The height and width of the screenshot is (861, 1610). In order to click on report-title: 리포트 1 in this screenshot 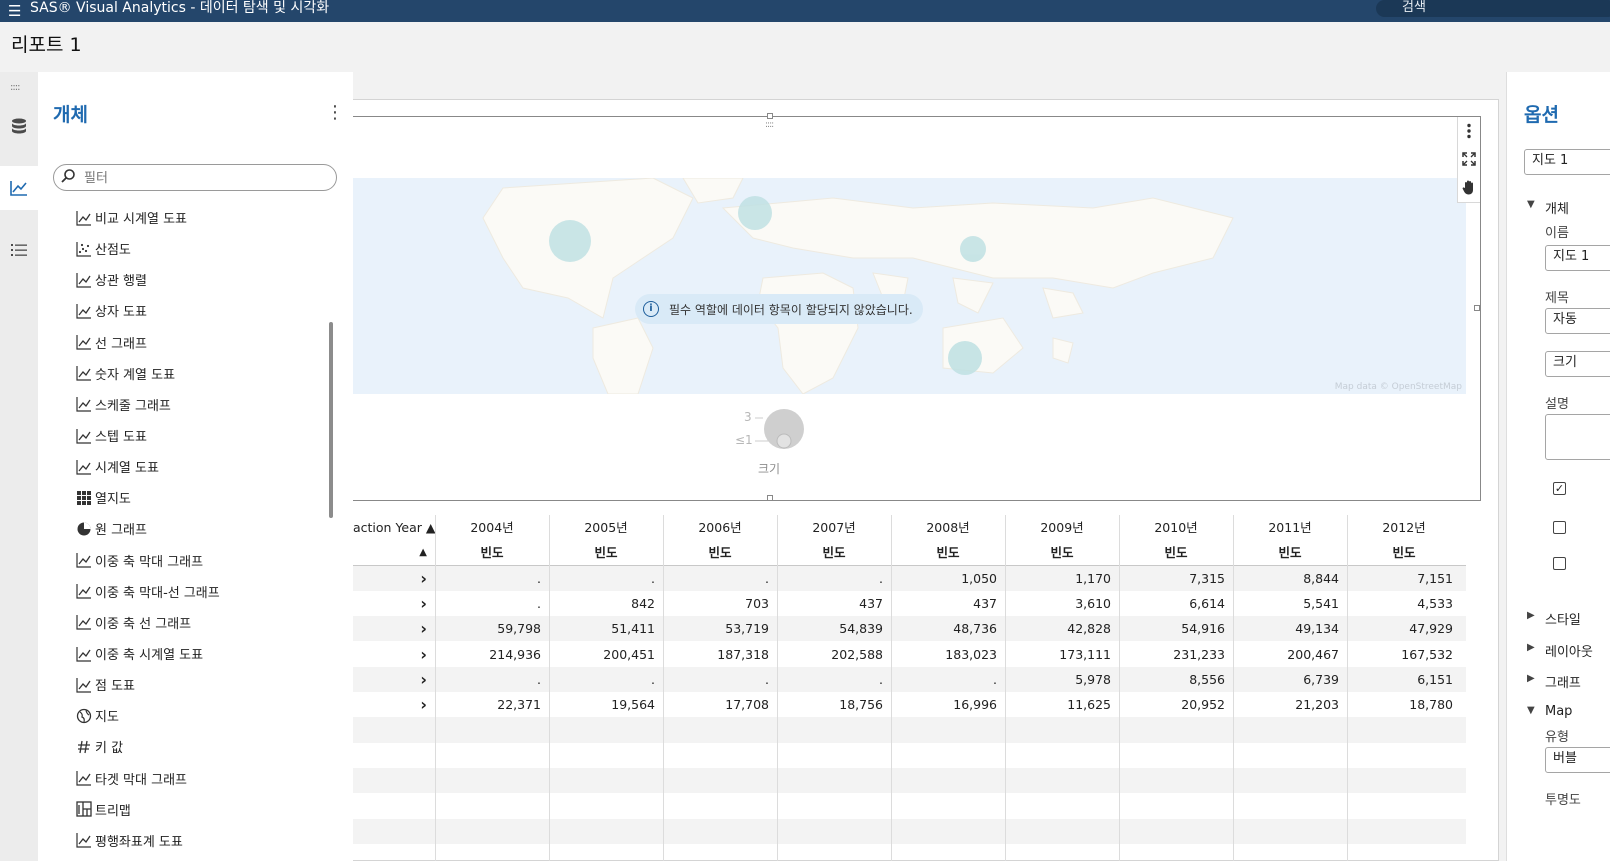, I will do `click(46, 45)`.